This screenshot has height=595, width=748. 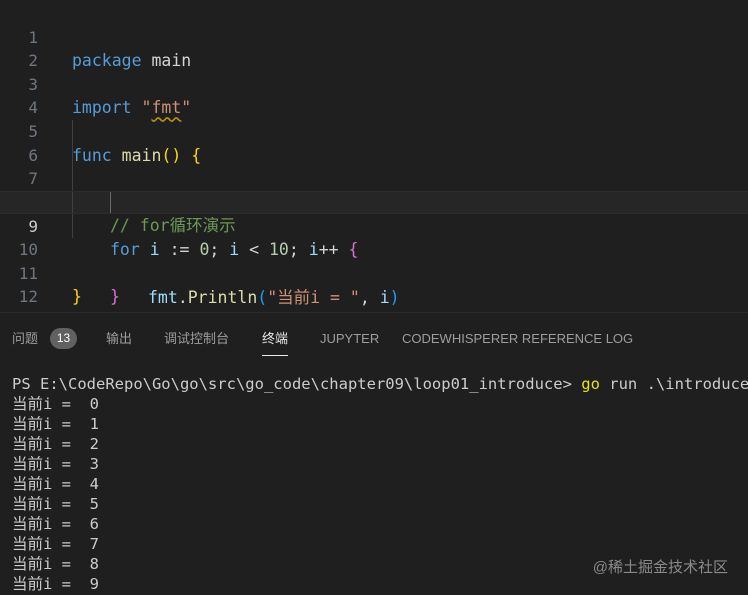 I want to click on code-line-6: 6, so click(x=374, y=142).